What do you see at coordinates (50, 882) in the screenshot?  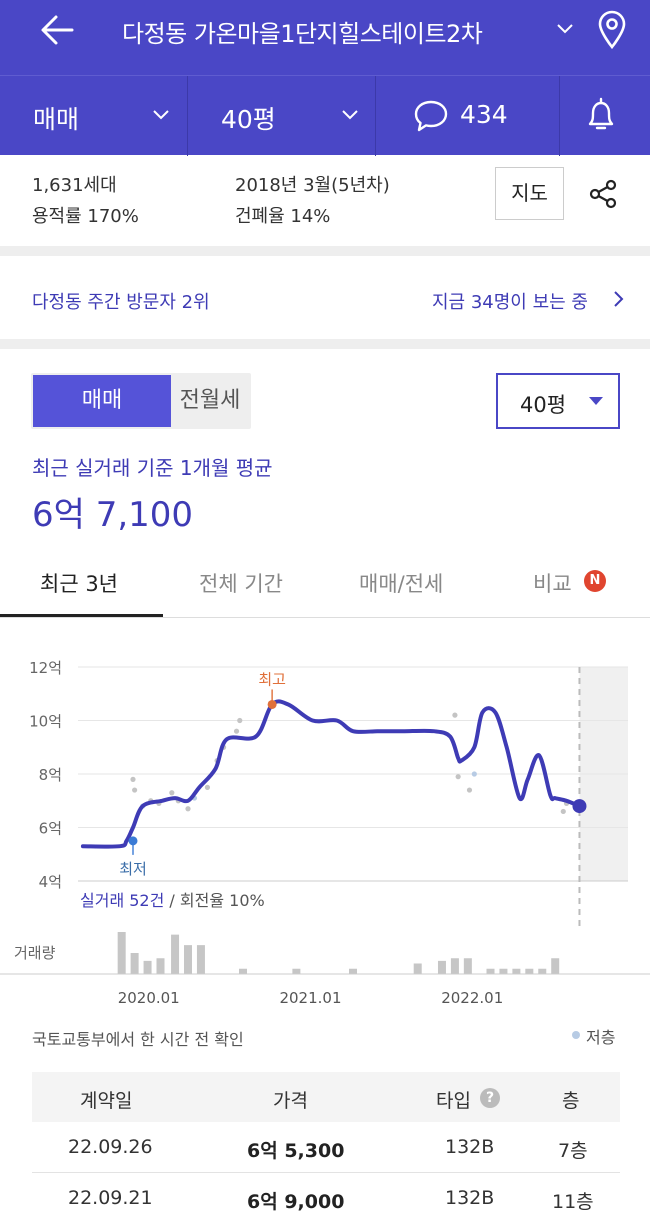 I see `y-tick-label: 4억` at bounding box center [50, 882].